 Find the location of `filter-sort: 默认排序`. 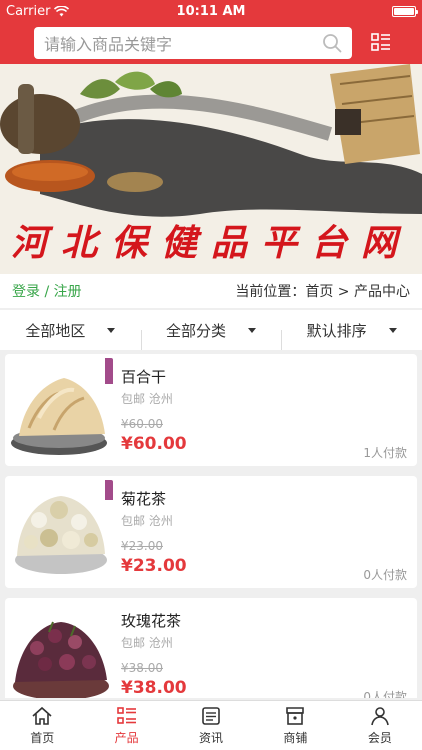

filter-sort: 默认排序 is located at coordinates (351, 335).